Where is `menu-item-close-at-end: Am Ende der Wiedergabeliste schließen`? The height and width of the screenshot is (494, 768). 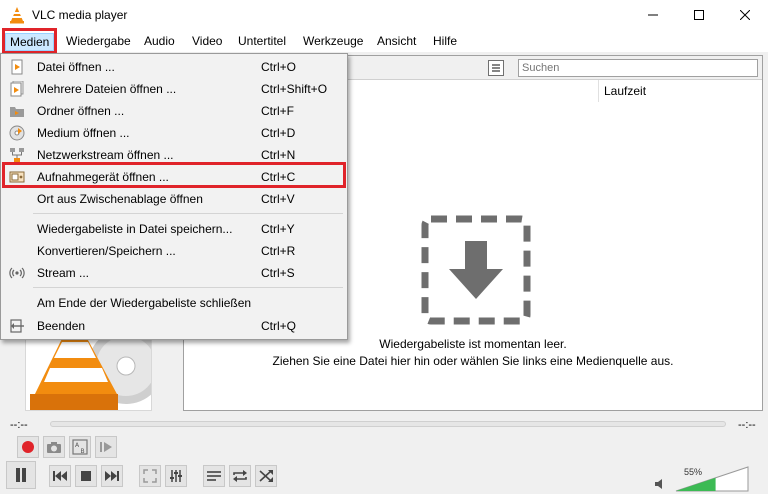
menu-item-close-at-end: Am Ende der Wiedergabeliste schließen is located at coordinates (174, 303).